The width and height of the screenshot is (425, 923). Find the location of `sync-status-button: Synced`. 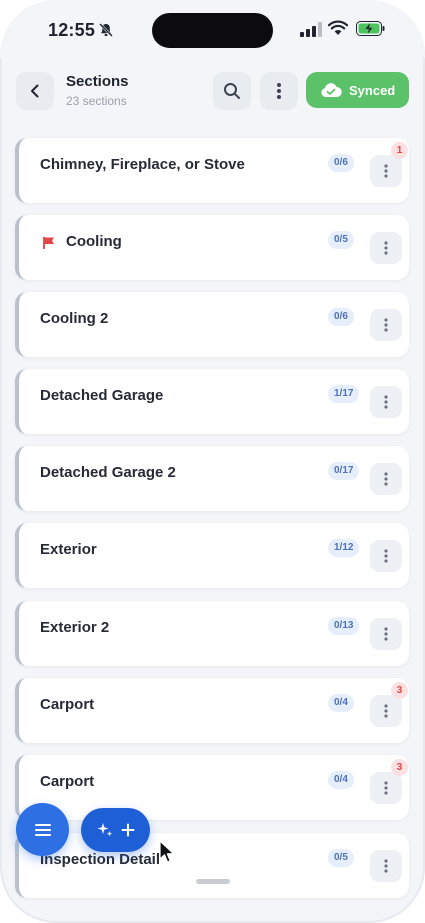

sync-status-button: Synced is located at coordinates (357, 90).